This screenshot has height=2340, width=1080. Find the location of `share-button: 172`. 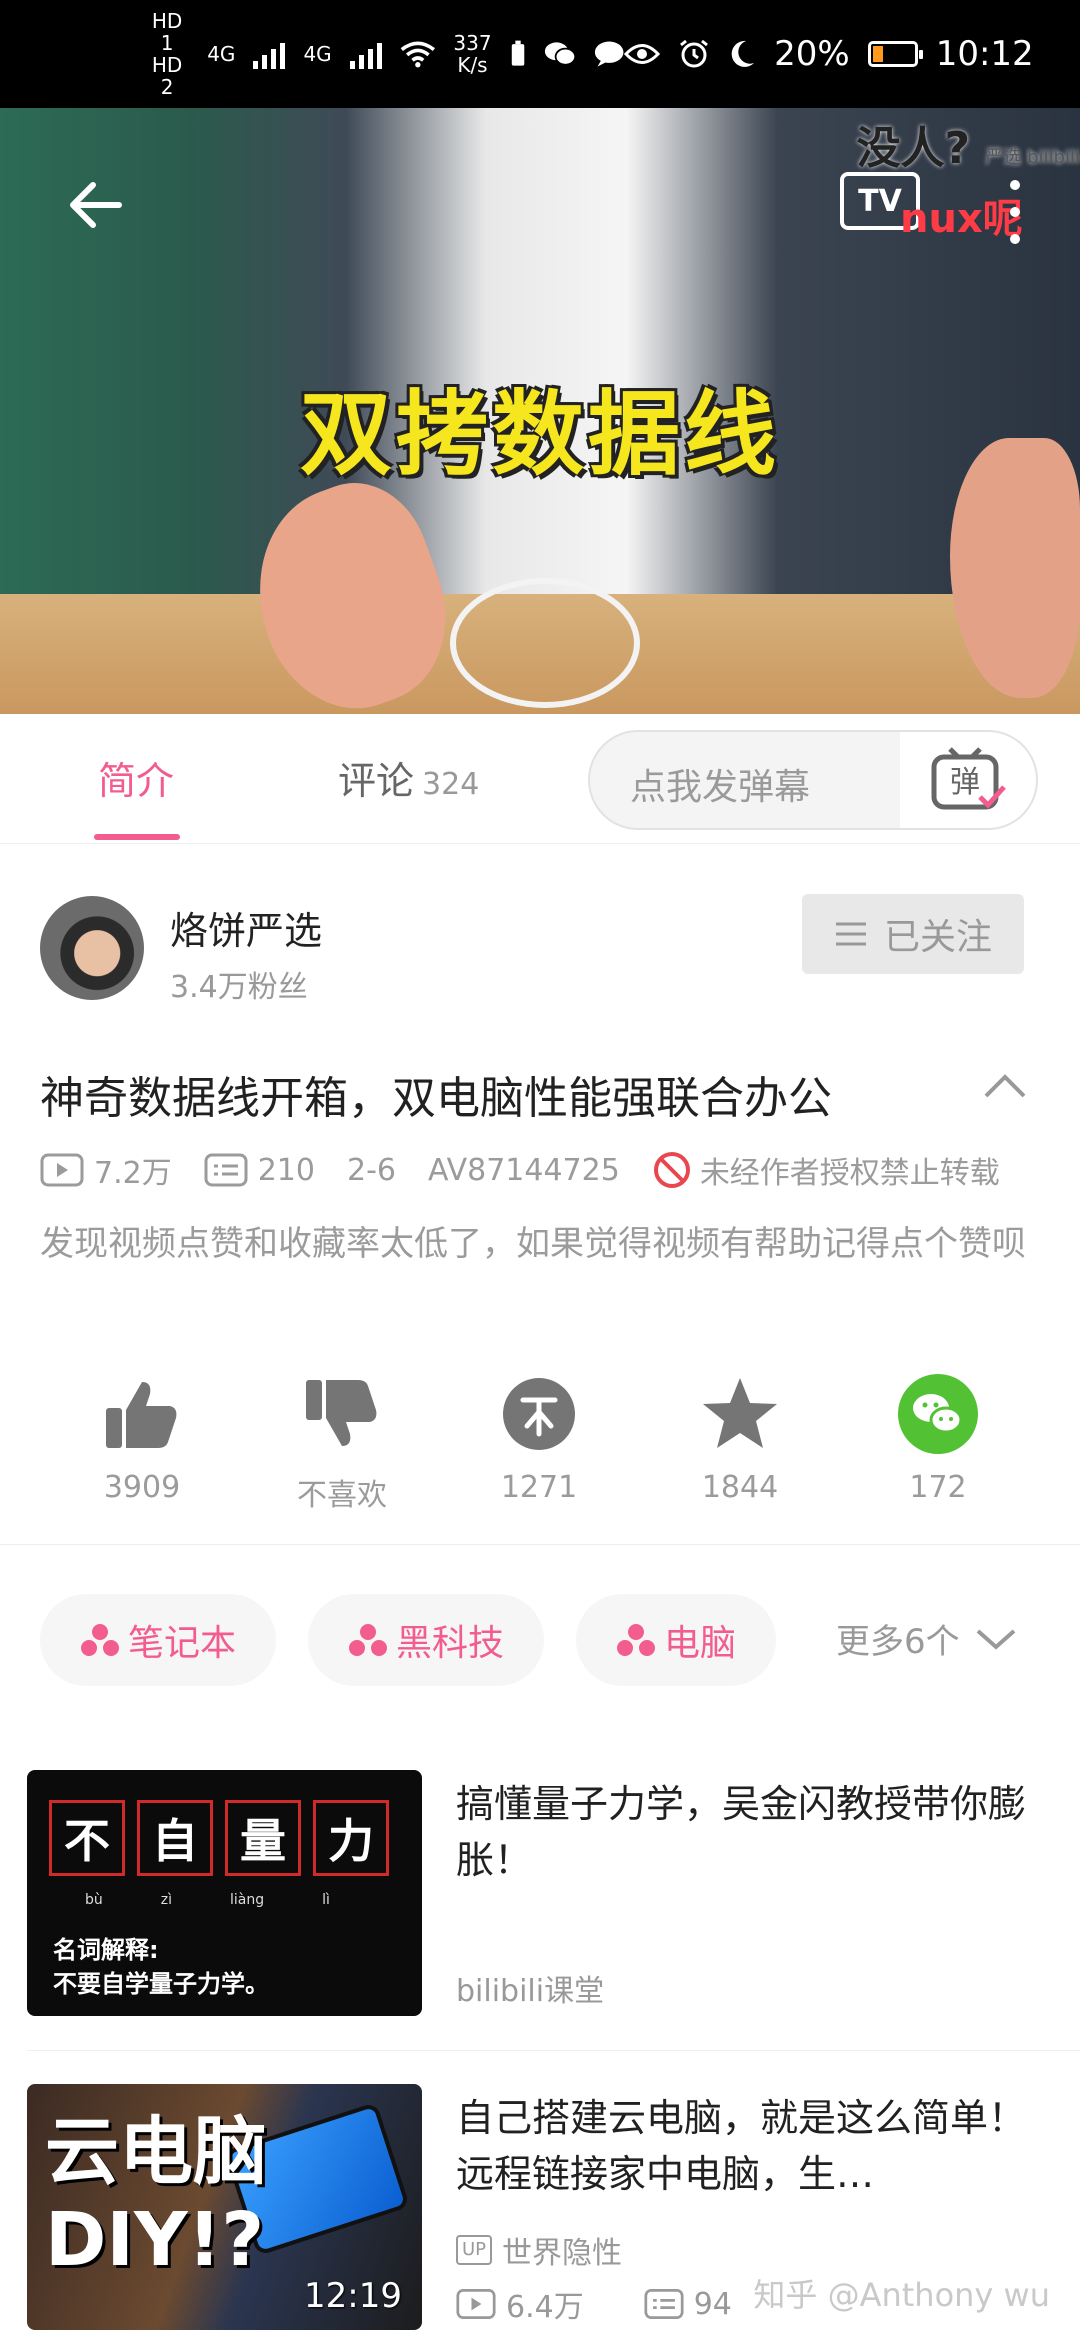

share-button: 172 is located at coordinates (938, 1438).